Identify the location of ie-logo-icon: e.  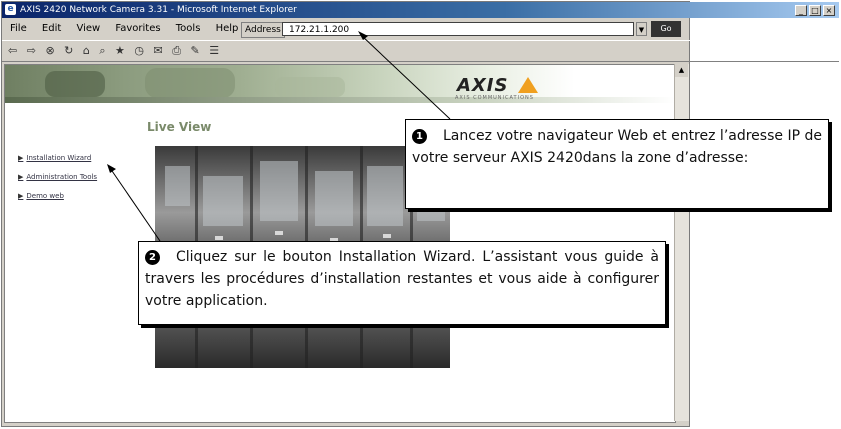
(10, 9).